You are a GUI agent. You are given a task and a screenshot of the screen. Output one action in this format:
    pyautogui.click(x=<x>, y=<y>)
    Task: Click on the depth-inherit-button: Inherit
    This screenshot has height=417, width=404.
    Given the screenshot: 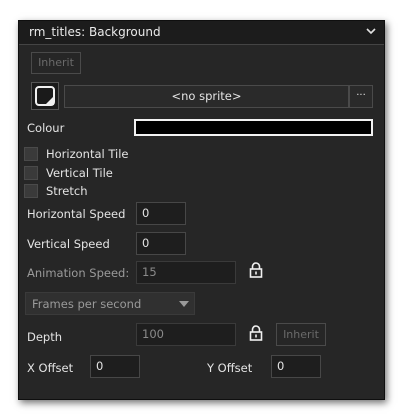 What is the action you would take?
    pyautogui.click(x=301, y=334)
    